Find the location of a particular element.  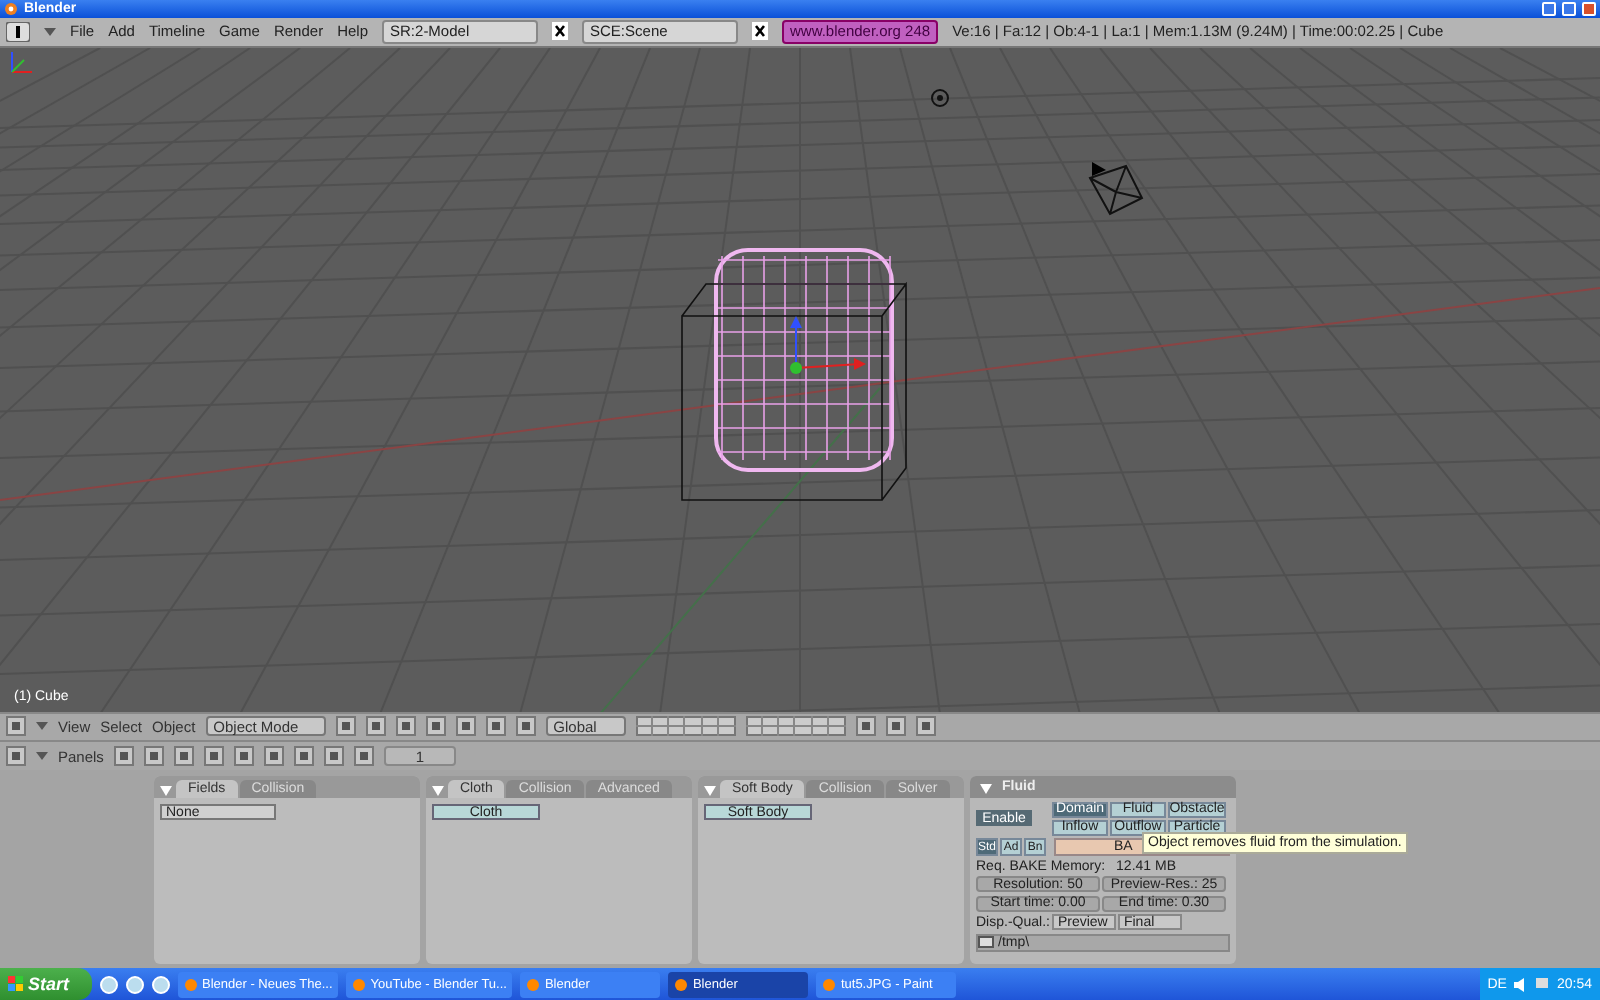

blender-logo-icon is located at coordinates (11, 8).